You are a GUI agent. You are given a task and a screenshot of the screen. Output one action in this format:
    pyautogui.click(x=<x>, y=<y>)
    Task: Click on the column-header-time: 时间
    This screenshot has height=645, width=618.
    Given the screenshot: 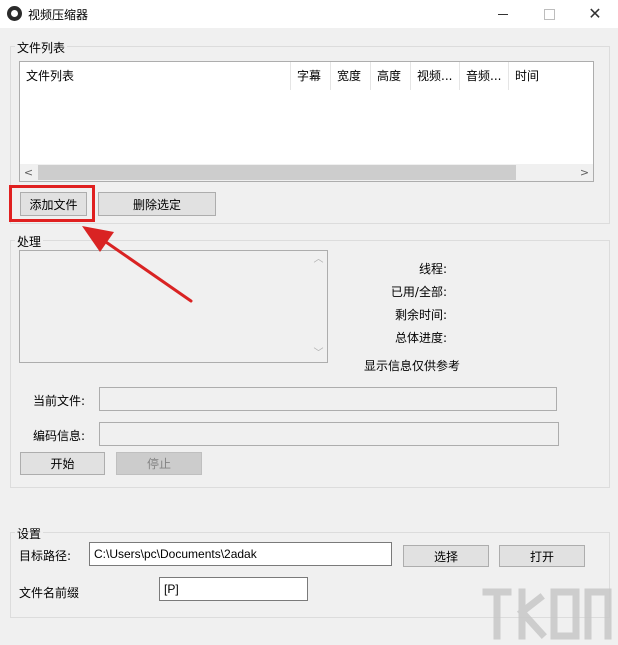 What is the action you would take?
    pyautogui.click(x=549, y=76)
    